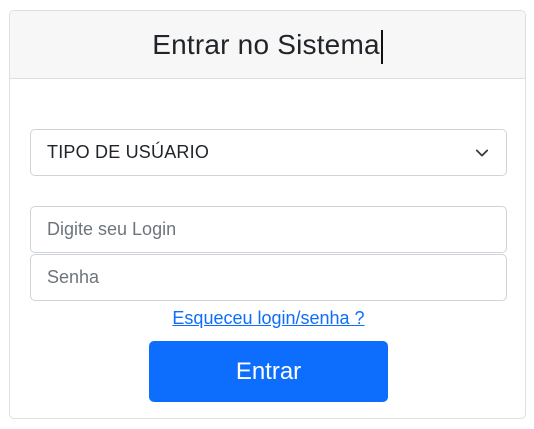 This screenshot has width=534, height=429. I want to click on forgot-credentials-link: Esqueceu login/senha ?, so click(267, 318).